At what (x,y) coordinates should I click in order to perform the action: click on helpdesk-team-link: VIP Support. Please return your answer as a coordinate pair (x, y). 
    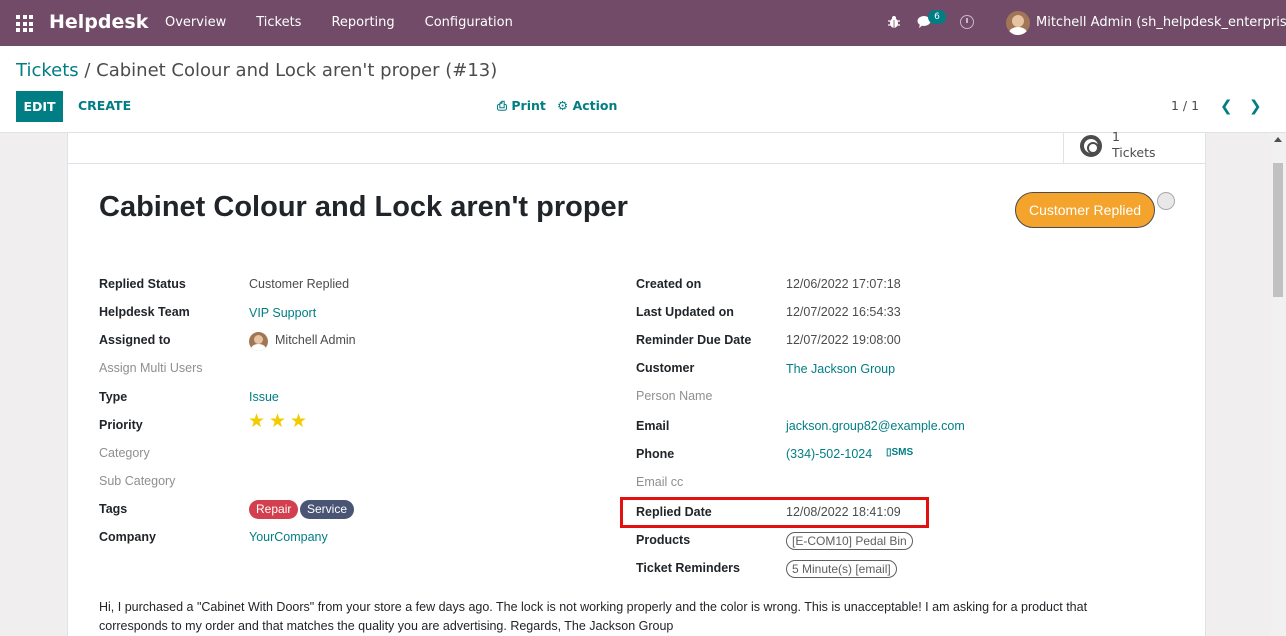
    Looking at the image, I should click on (282, 313).